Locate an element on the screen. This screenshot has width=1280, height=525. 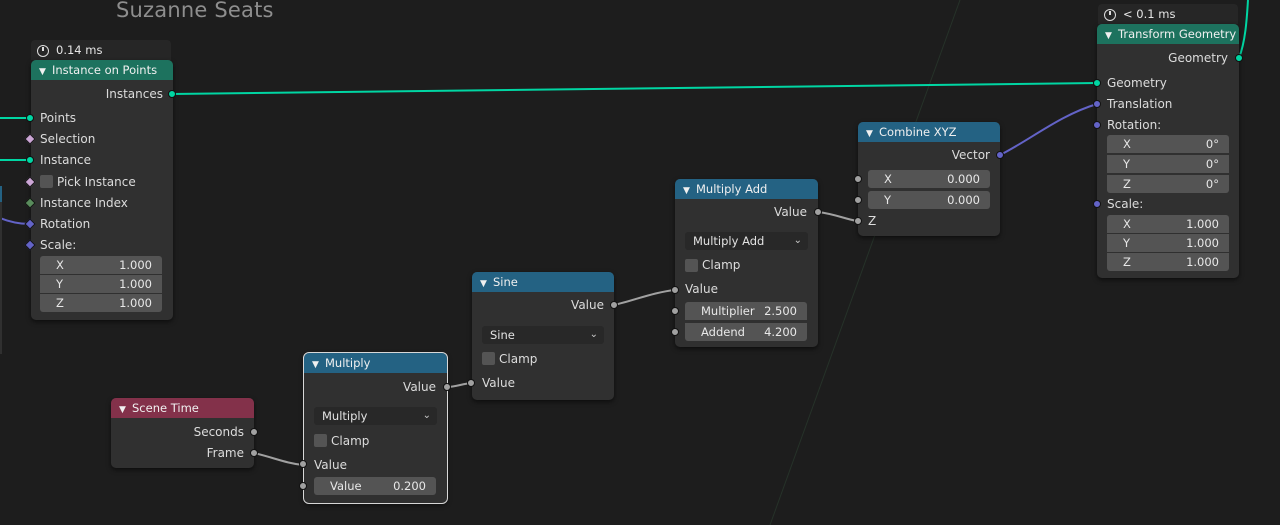
node-header: ▼ Sine is located at coordinates (543, 282).